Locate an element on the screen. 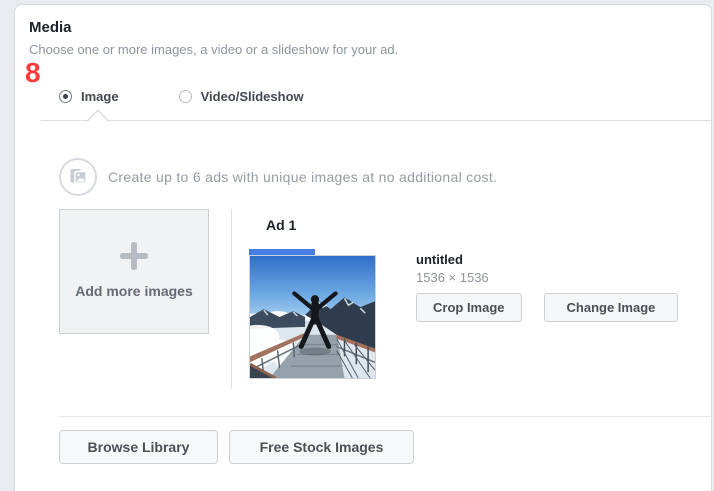 Image resolution: width=714 pixels, height=491 pixels. tab-caret-notch is located at coordinates (98, 121).